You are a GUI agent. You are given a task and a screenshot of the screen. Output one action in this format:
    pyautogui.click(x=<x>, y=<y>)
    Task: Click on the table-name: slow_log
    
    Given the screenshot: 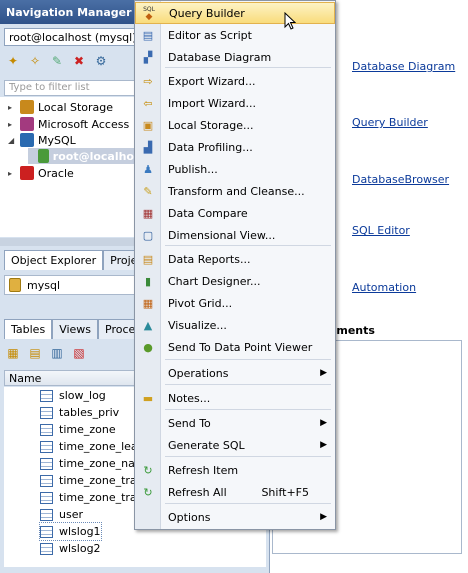 What is the action you would take?
    pyautogui.click(x=82, y=395)
    